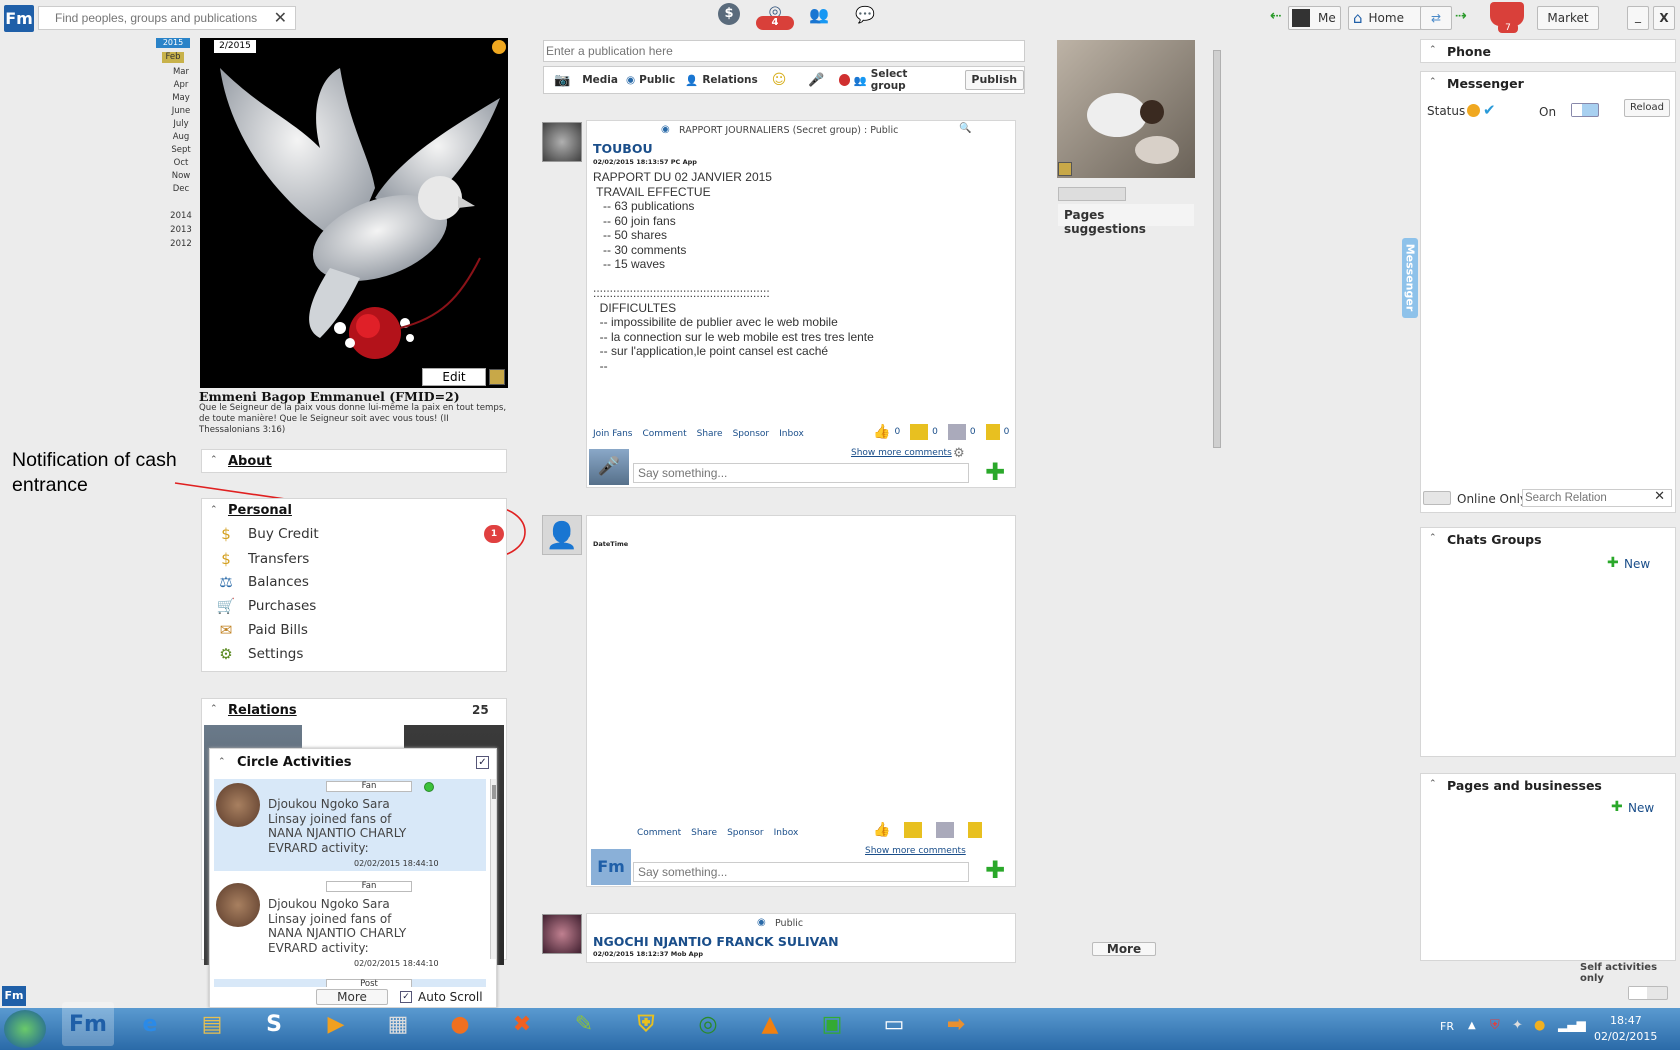 The height and width of the screenshot is (1050, 1680). Describe the element at coordinates (1647, 108) in the screenshot. I see `reload-button: Reload` at that location.